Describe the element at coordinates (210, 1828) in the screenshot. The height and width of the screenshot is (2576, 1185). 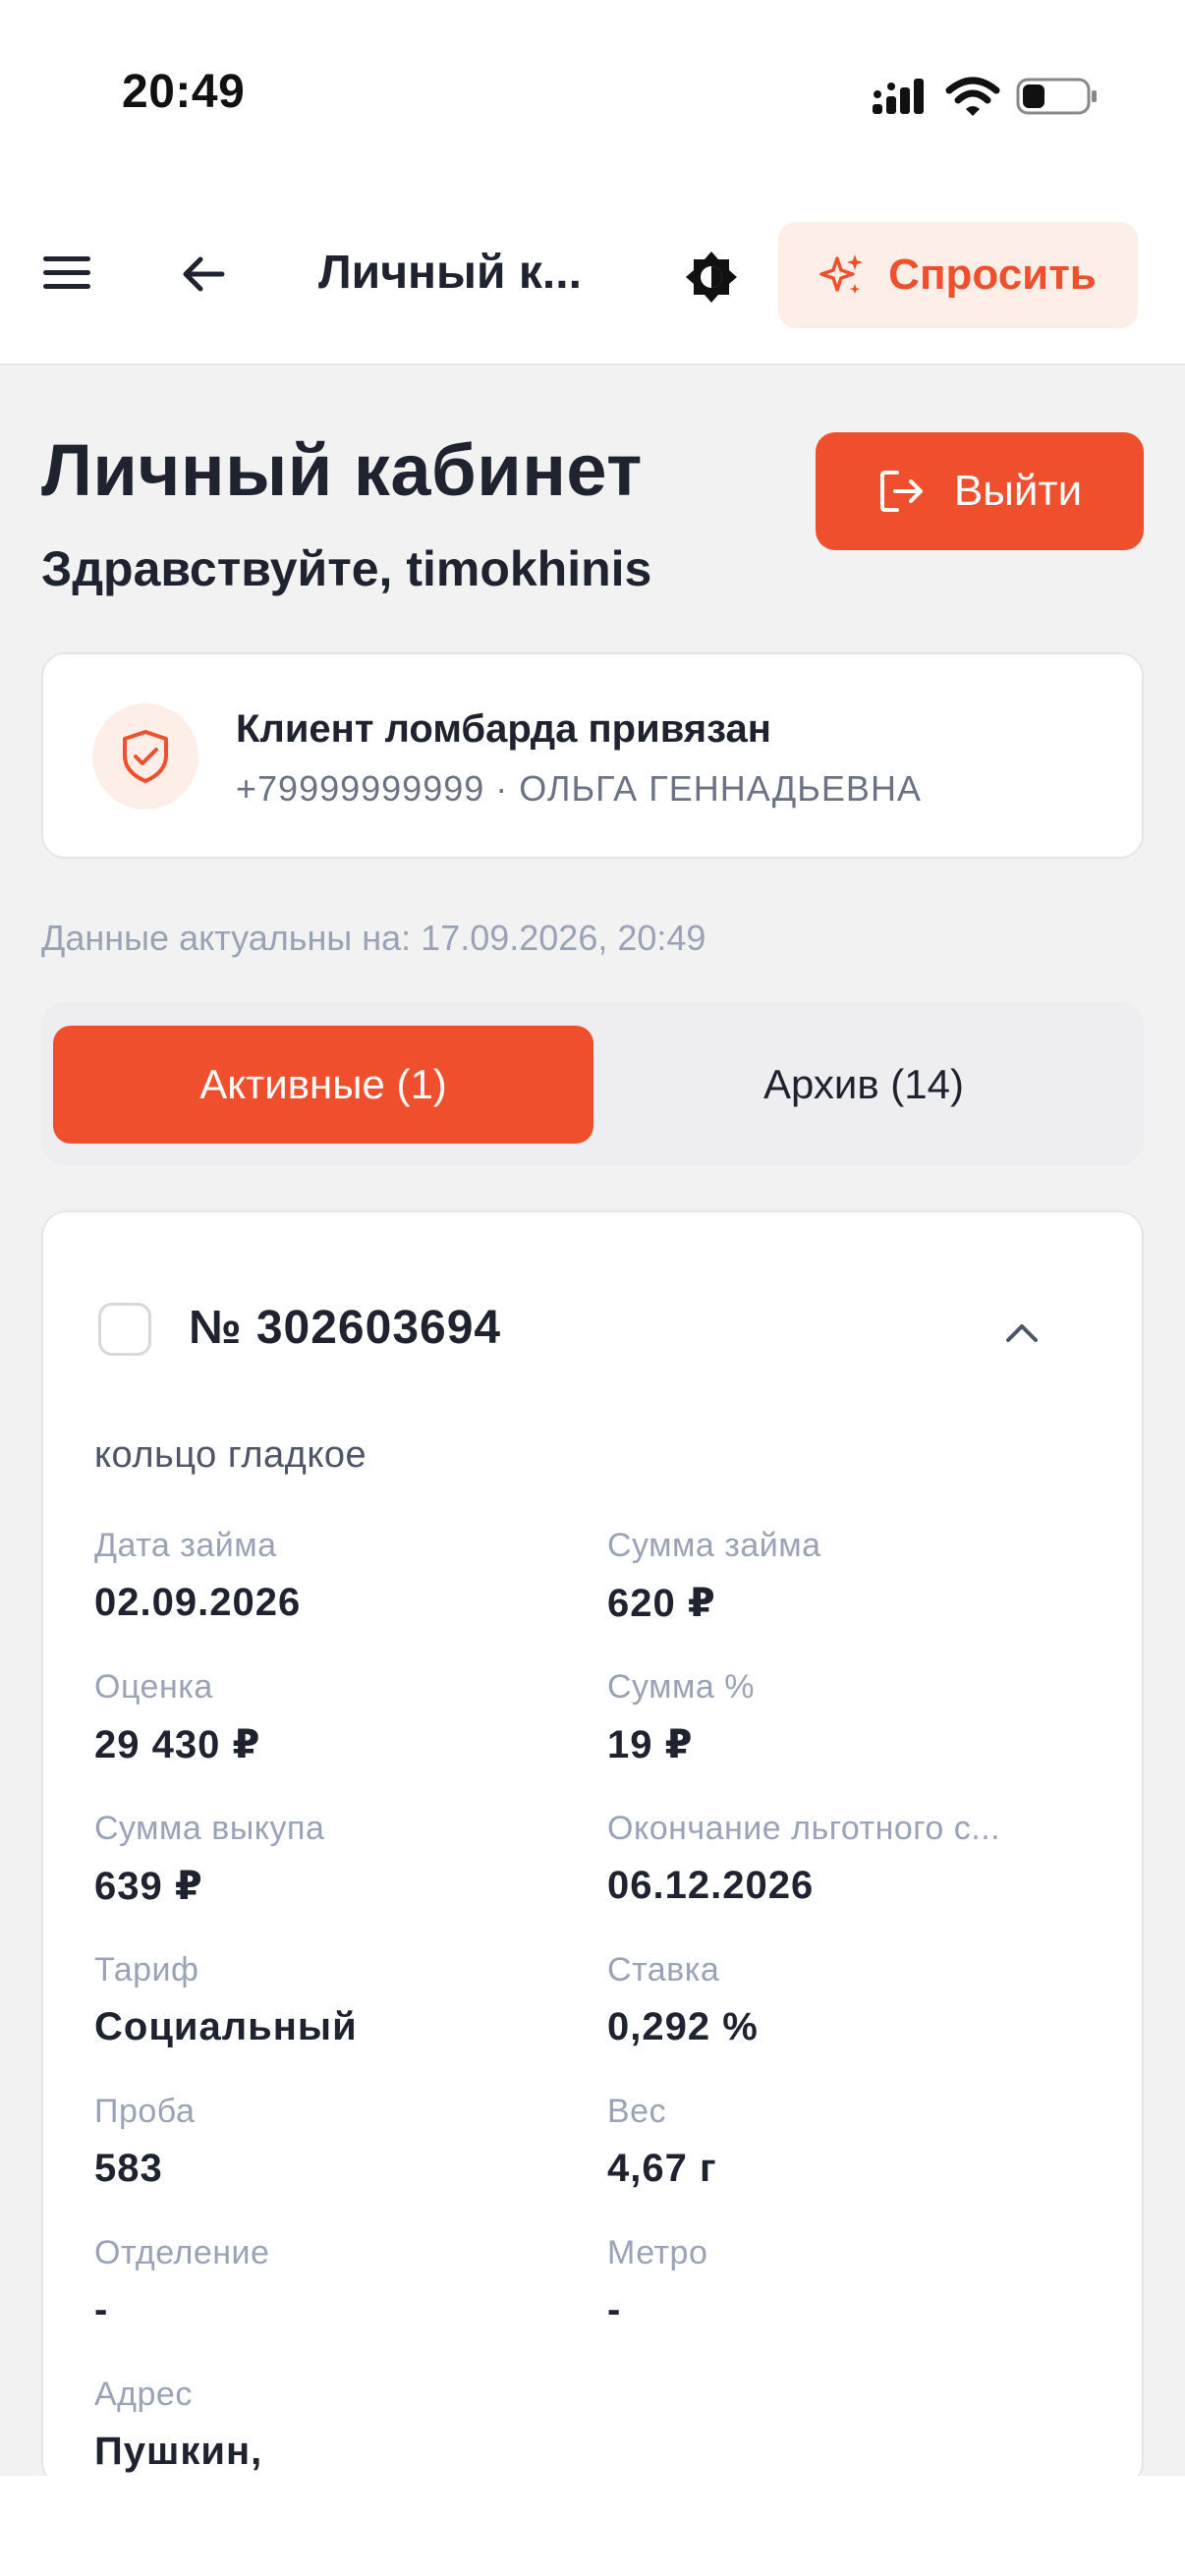
I see `field-label: Сумма выкупа` at that location.